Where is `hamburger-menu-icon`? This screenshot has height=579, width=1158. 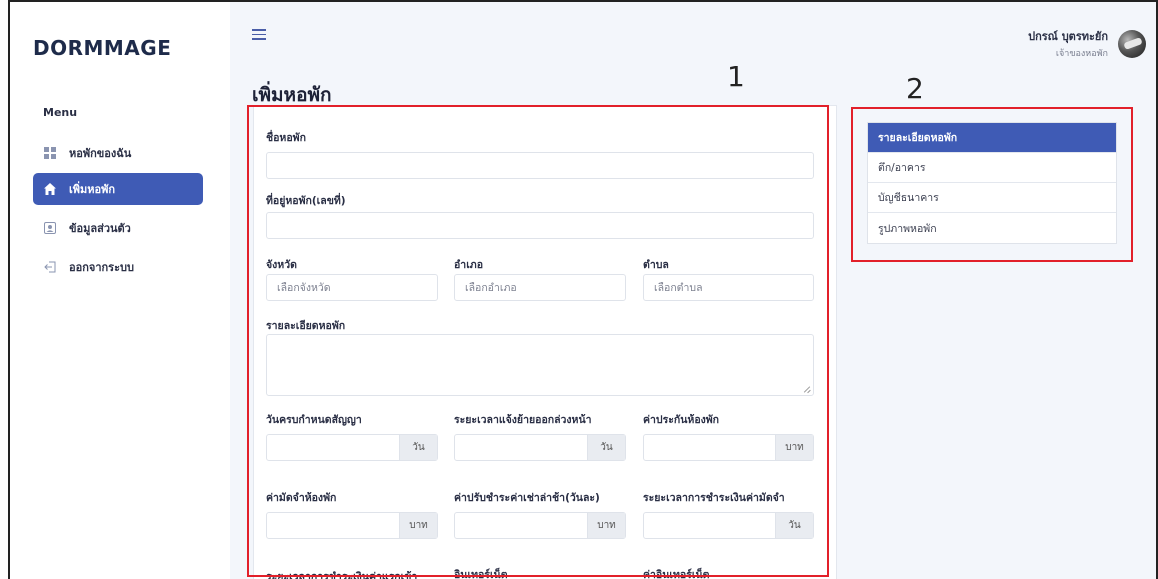 hamburger-menu-icon is located at coordinates (259, 34).